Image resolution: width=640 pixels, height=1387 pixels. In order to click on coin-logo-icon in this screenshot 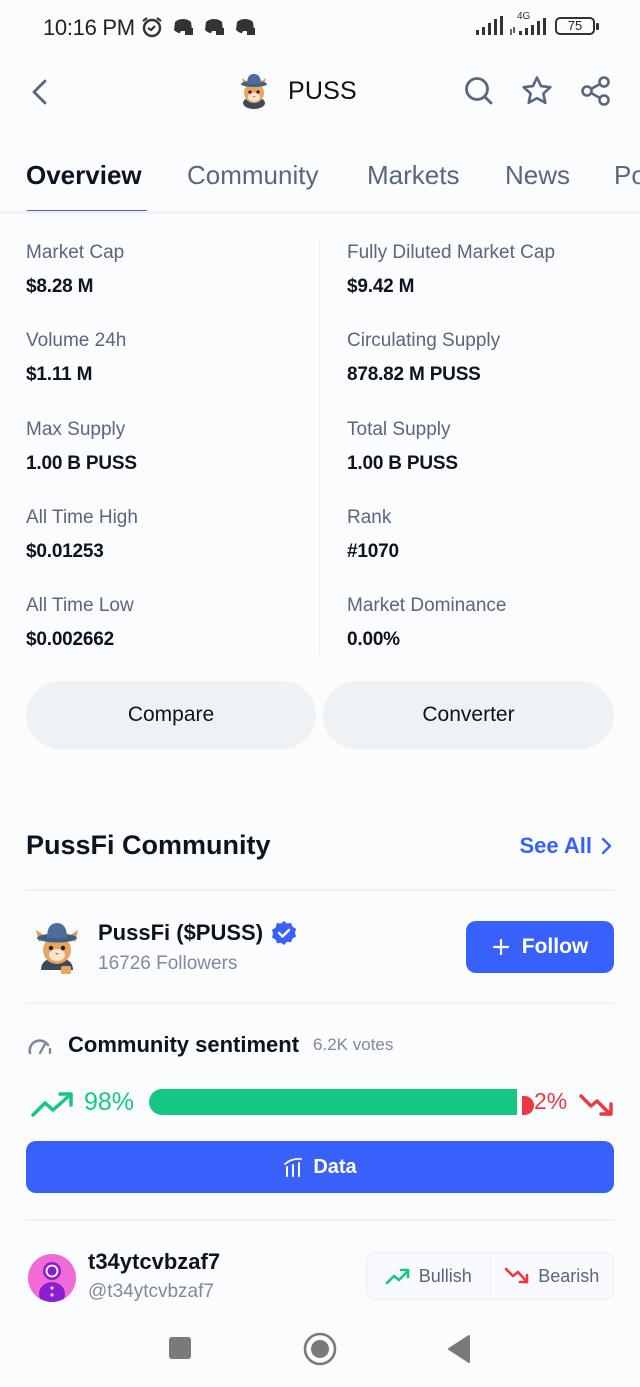, I will do `click(254, 91)`.